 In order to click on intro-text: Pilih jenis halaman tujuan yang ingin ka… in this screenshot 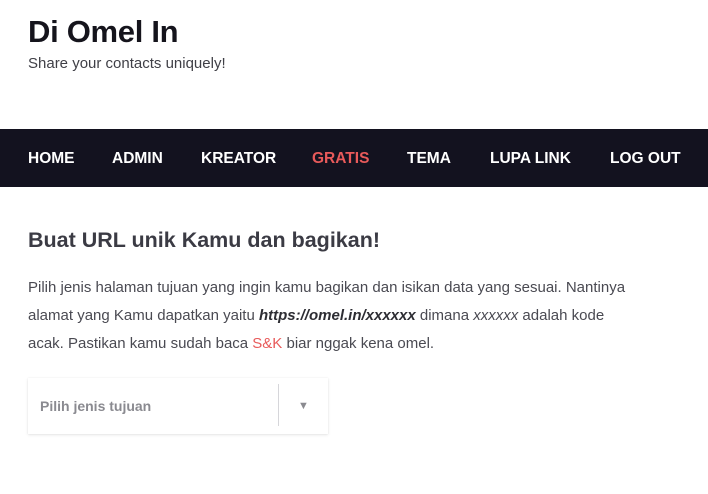, I will do `click(328, 316)`.